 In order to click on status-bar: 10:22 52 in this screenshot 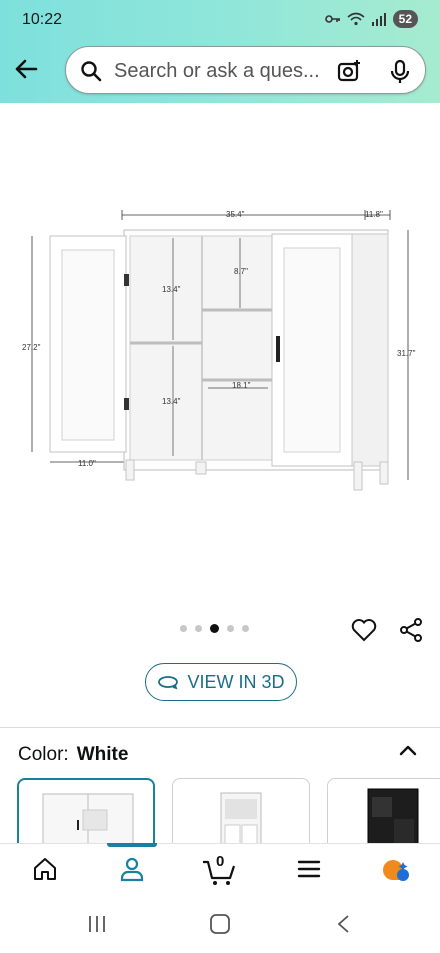, I will do `click(220, 20)`.